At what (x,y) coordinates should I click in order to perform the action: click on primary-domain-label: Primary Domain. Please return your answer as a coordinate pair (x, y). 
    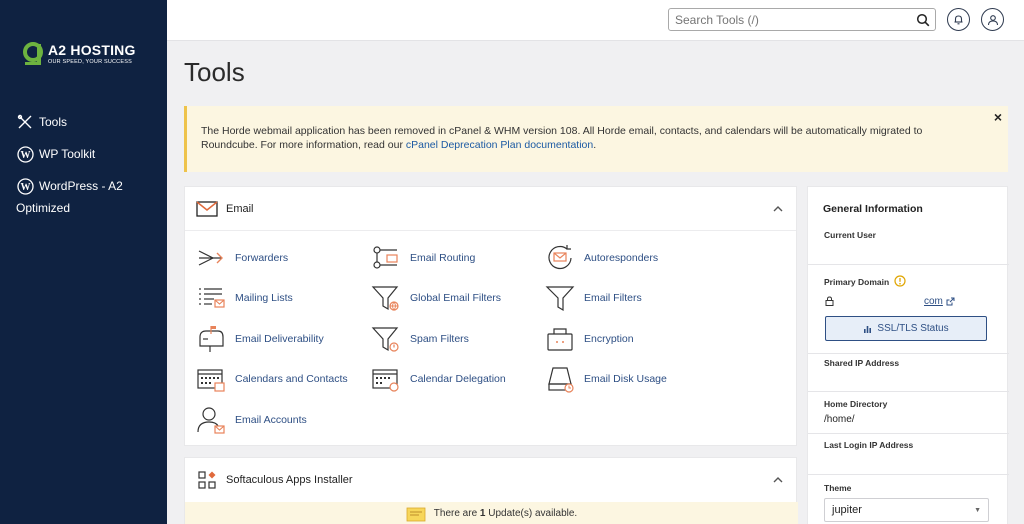
    Looking at the image, I should click on (857, 282).